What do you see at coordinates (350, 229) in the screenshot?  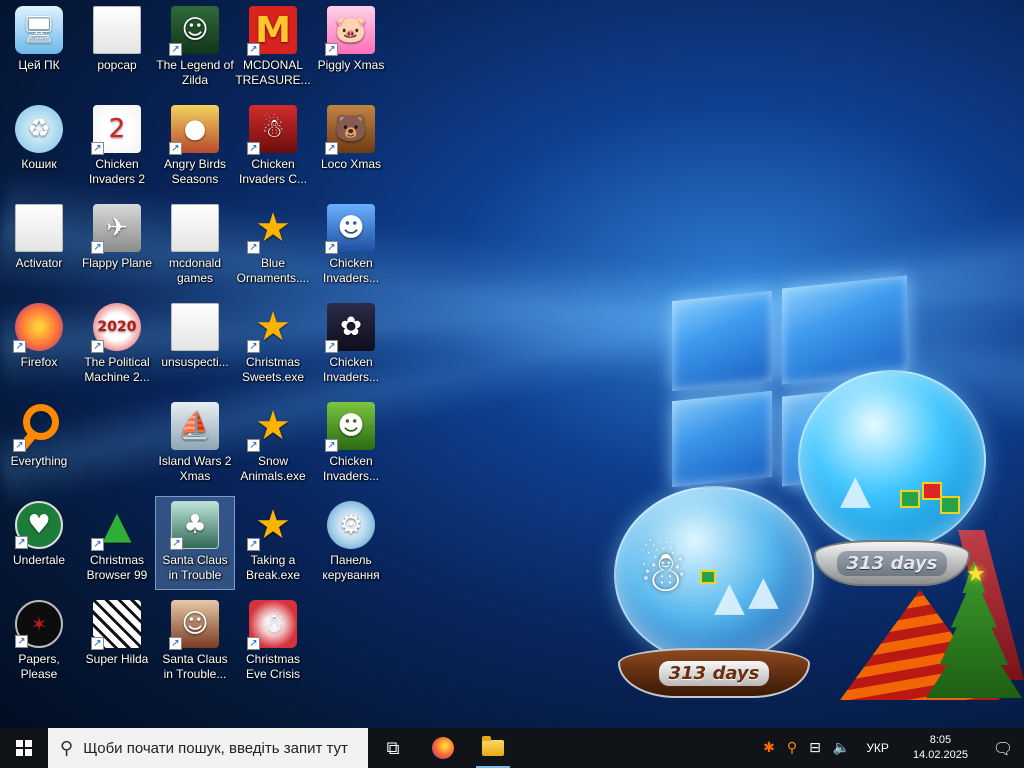 I see `chicken-invaders-icon: ☻ ↗` at bounding box center [350, 229].